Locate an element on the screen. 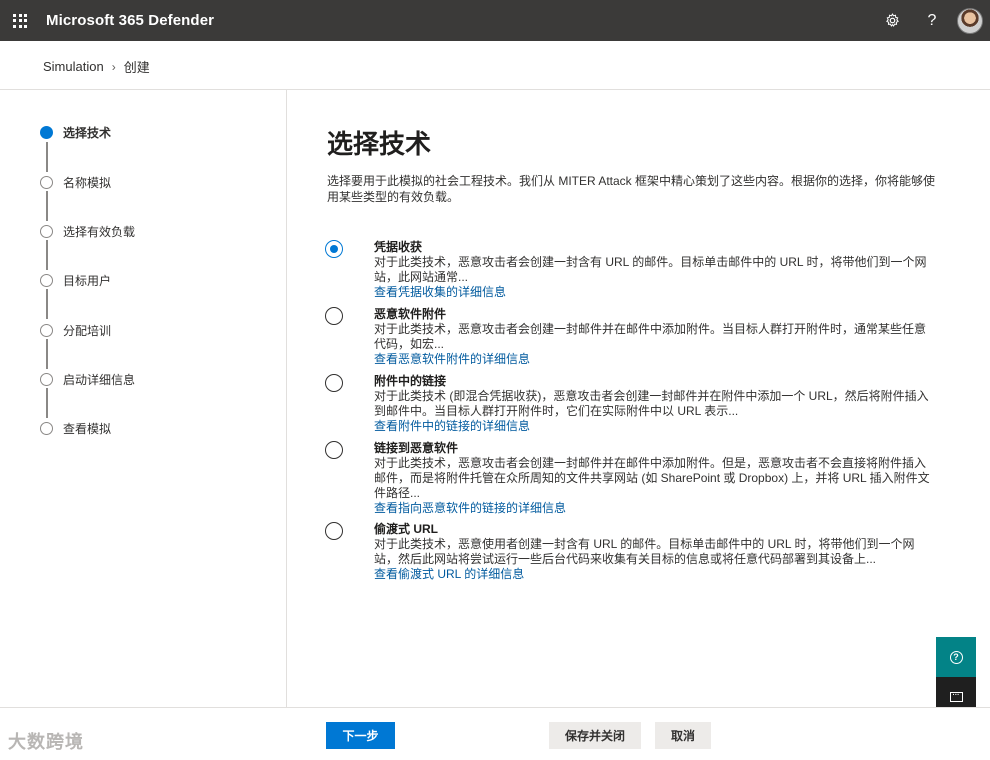 Image resolution: width=990 pixels, height=760 pixels. chevron-right-icon: › is located at coordinates (113, 66).